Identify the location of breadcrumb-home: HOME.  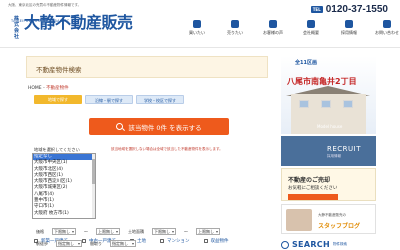
(35, 88).